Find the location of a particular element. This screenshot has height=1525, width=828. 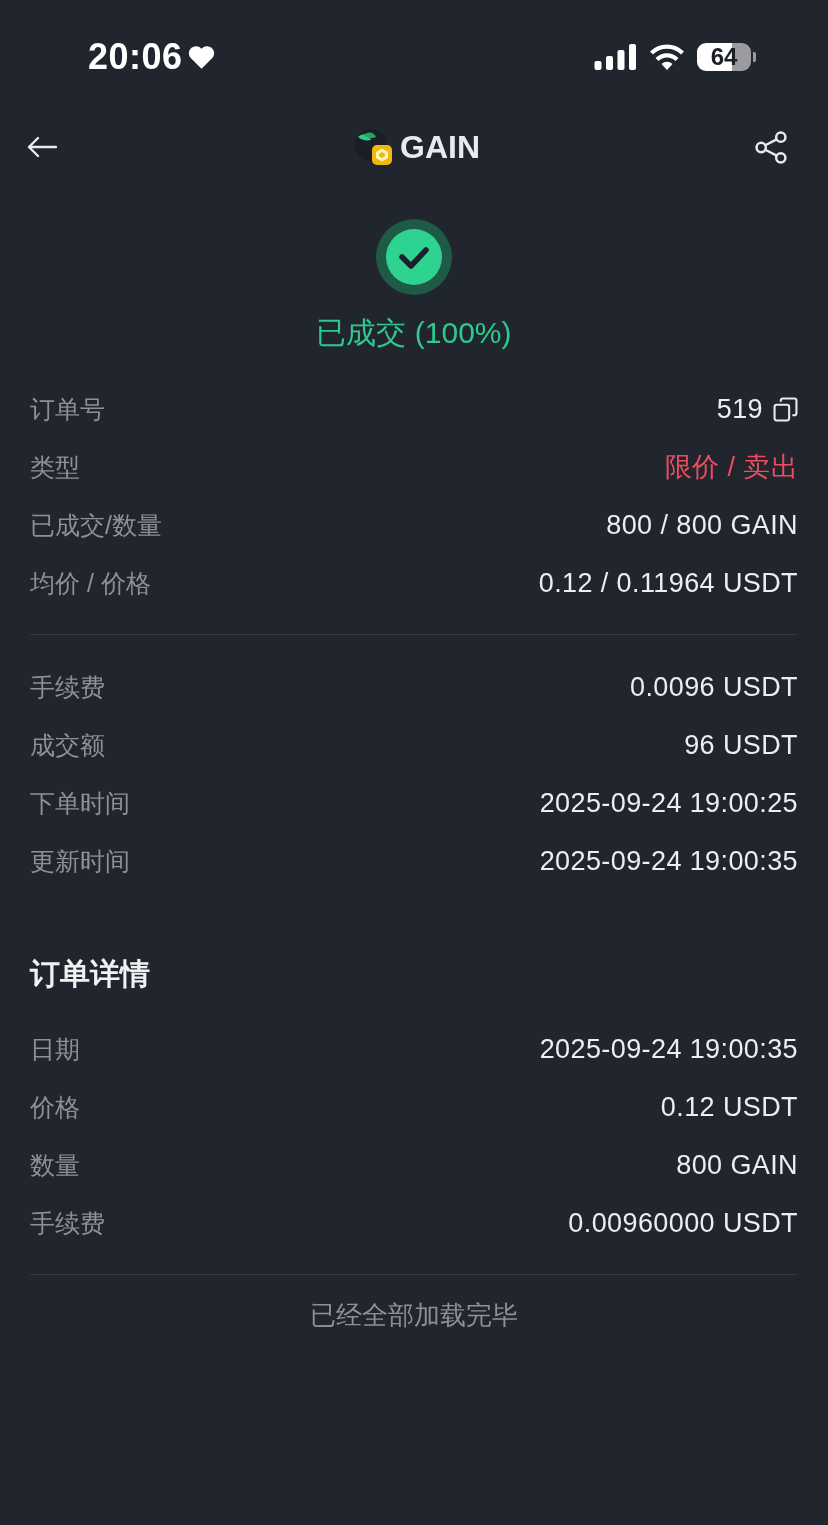

field-value: 96 USDT is located at coordinates (741, 745).